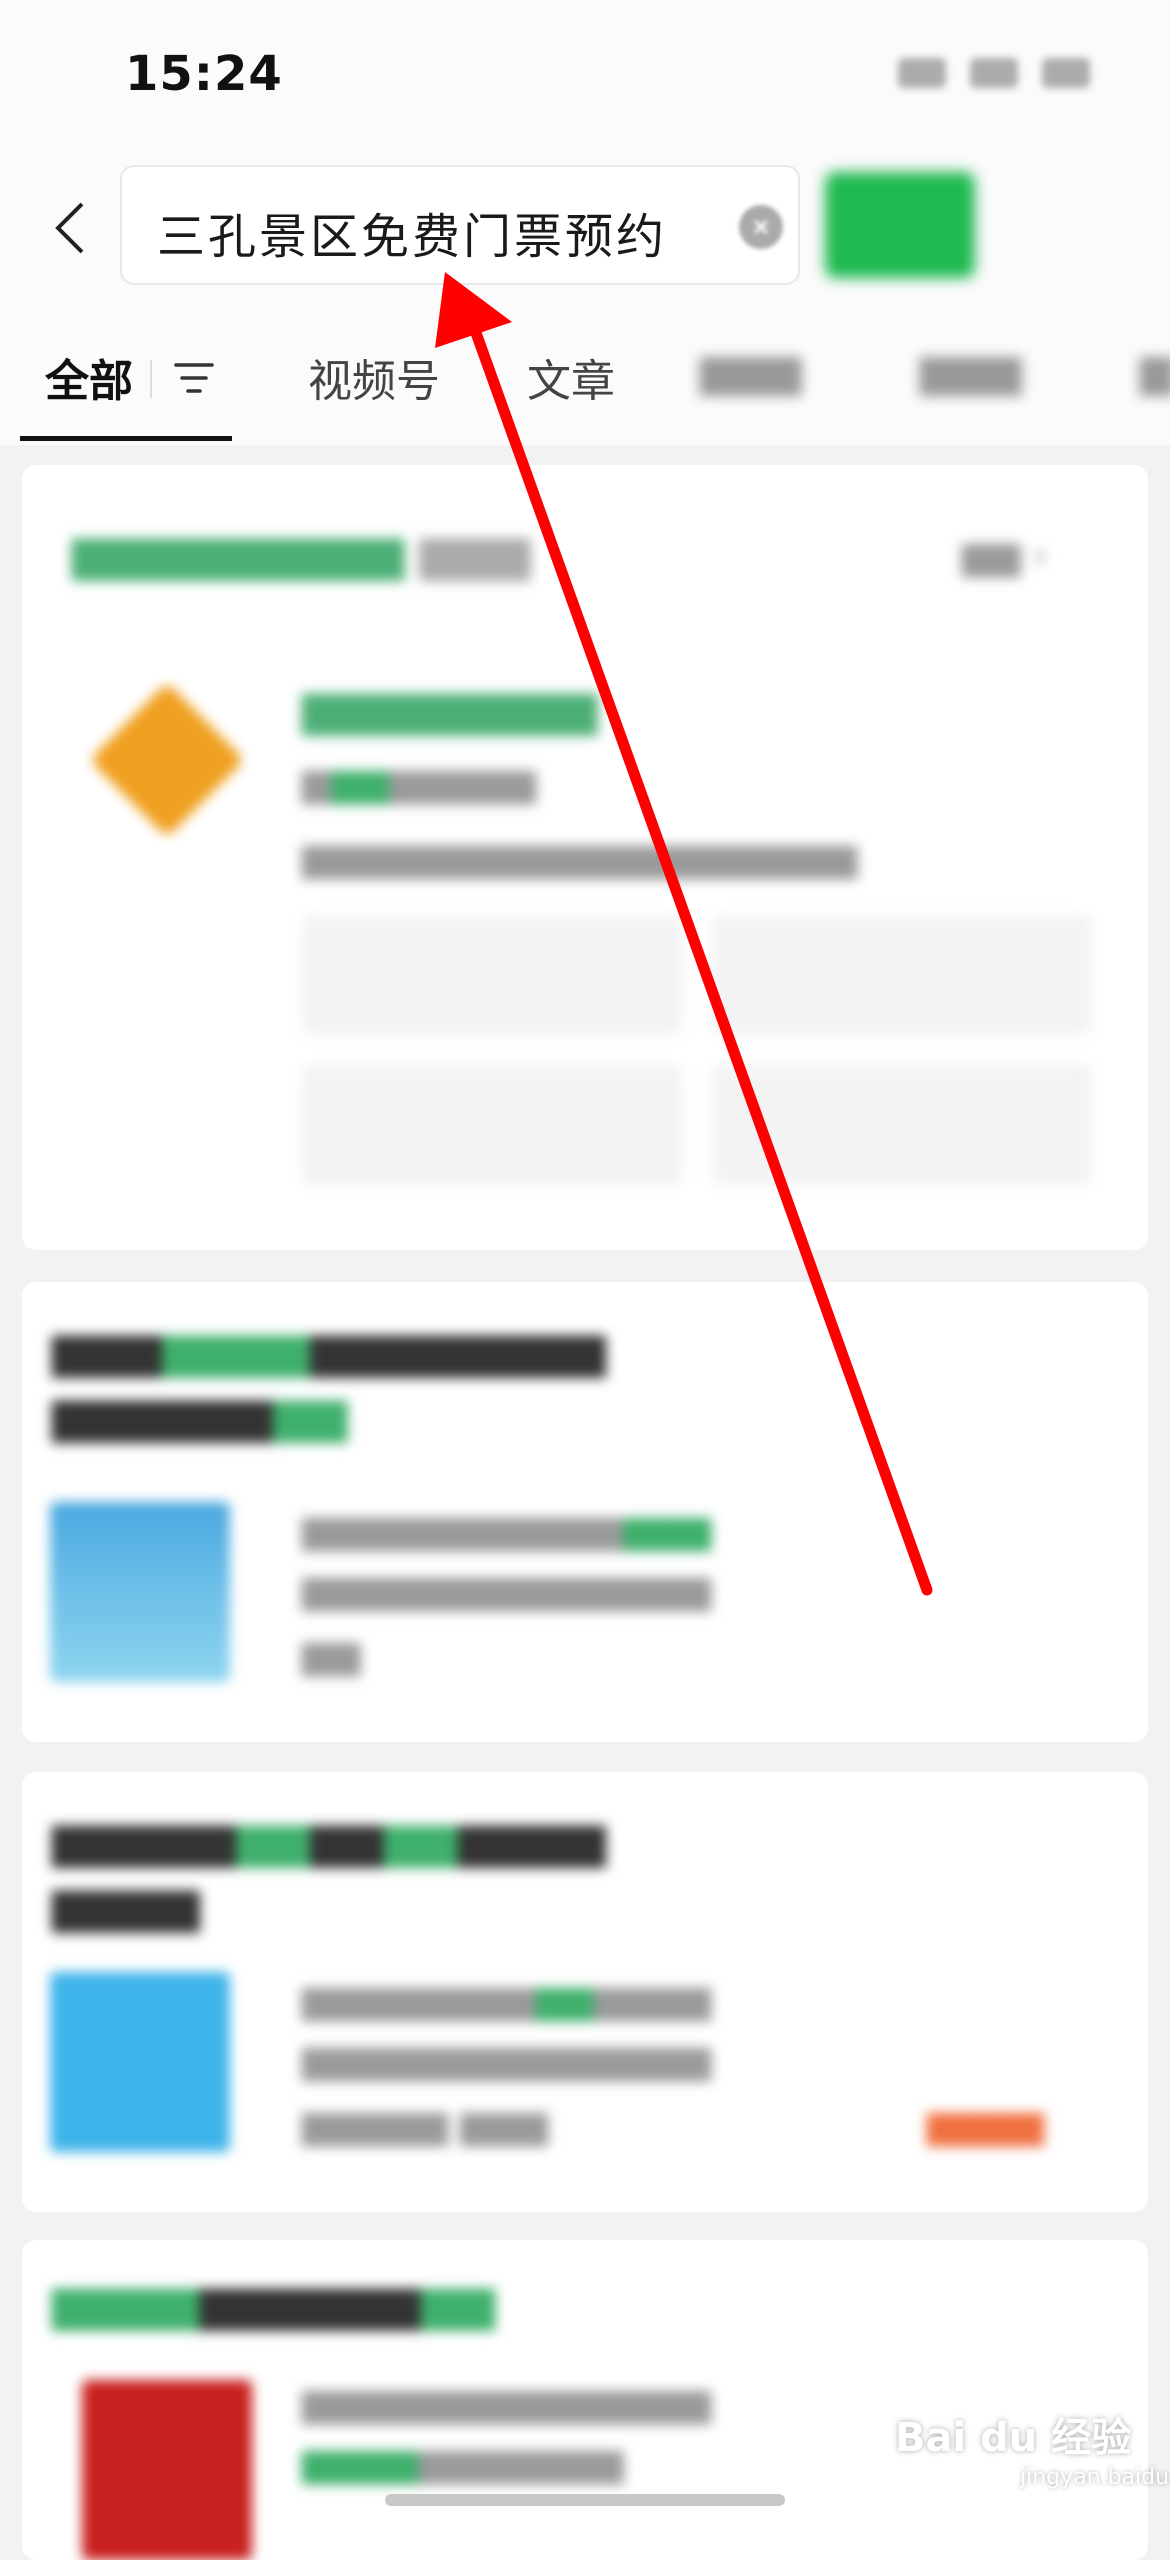 This screenshot has width=1170, height=2560. I want to click on blurred-text: ▆▆▆▆▆▆▆▆▆▆▆▆, so click(273, 2303).